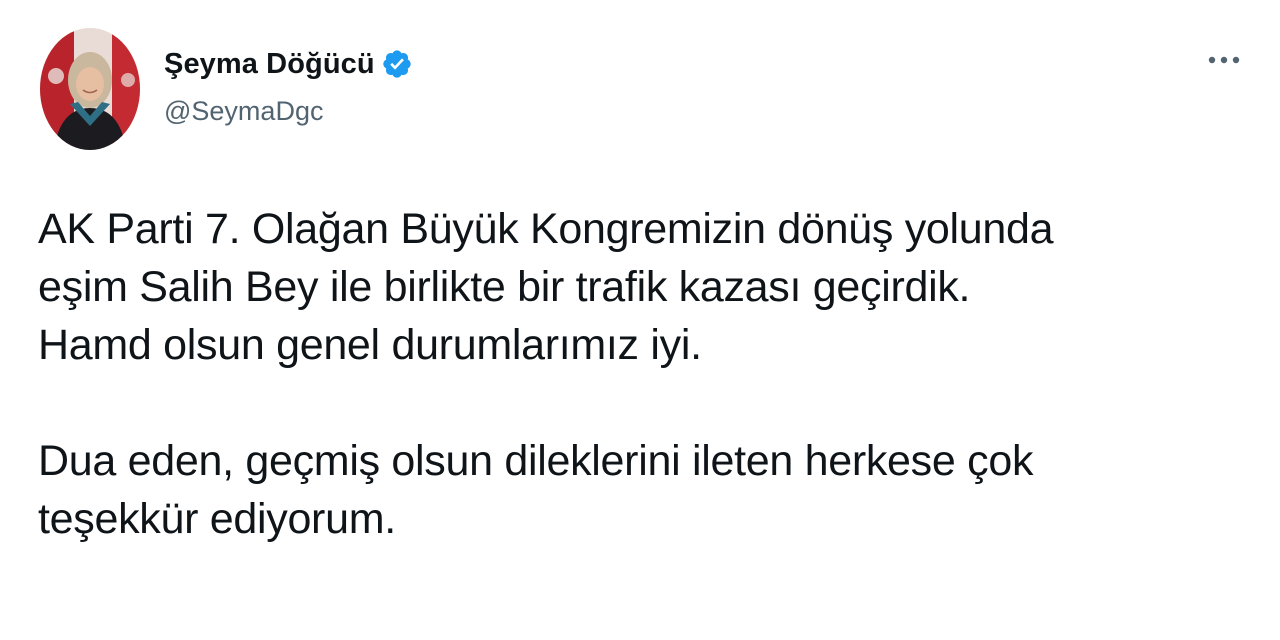 The image size is (1280, 640). What do you see at coordinates (243, 111) in the screenshot?
I see `author-handle: @SeymaDgc` at bounding box center [243, 111].